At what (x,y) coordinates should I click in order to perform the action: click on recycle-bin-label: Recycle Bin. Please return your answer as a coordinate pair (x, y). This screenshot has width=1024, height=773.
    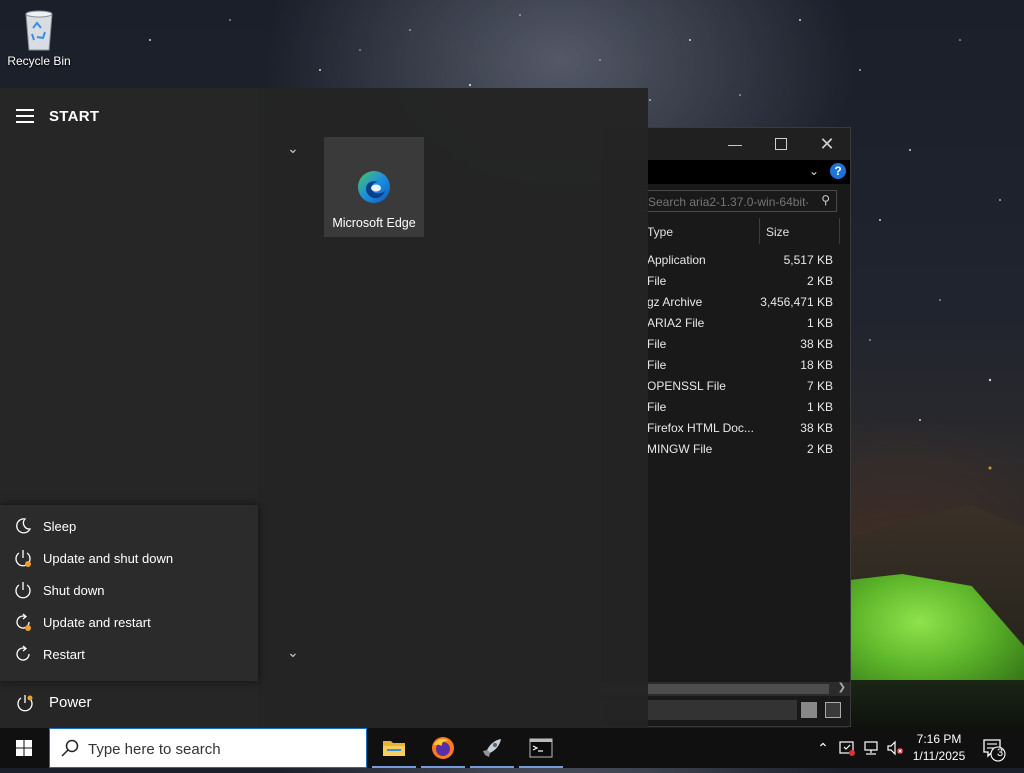
    Looking at the image, I should click on (39, 61).